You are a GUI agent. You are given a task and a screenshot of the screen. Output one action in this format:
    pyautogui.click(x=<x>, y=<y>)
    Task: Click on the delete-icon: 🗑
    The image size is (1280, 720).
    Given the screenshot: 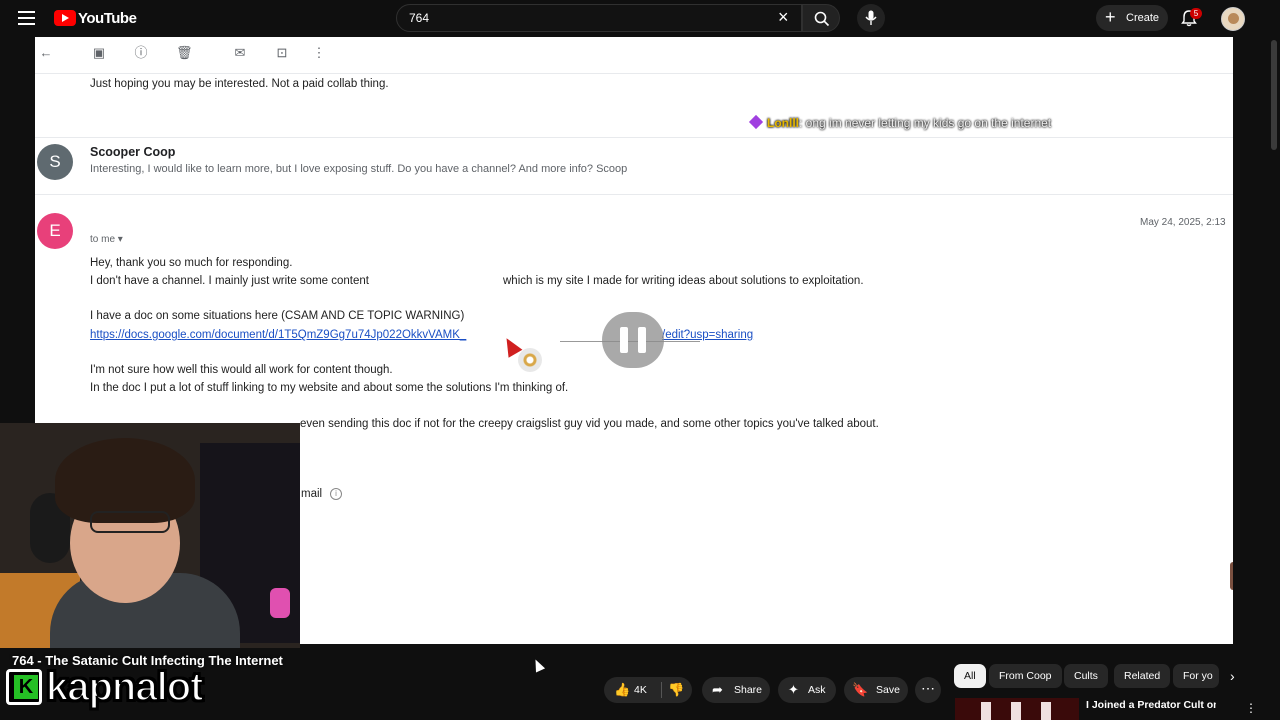 What is the action you would take?
    pyautogui.click(x=184, y=52)
    